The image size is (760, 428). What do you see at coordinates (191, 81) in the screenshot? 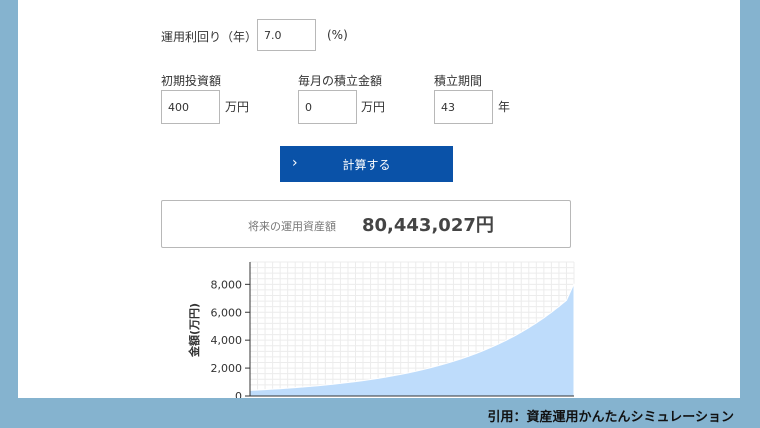
I see `initial-investment-label: 初期投資額` at bounding box center [191, 81].